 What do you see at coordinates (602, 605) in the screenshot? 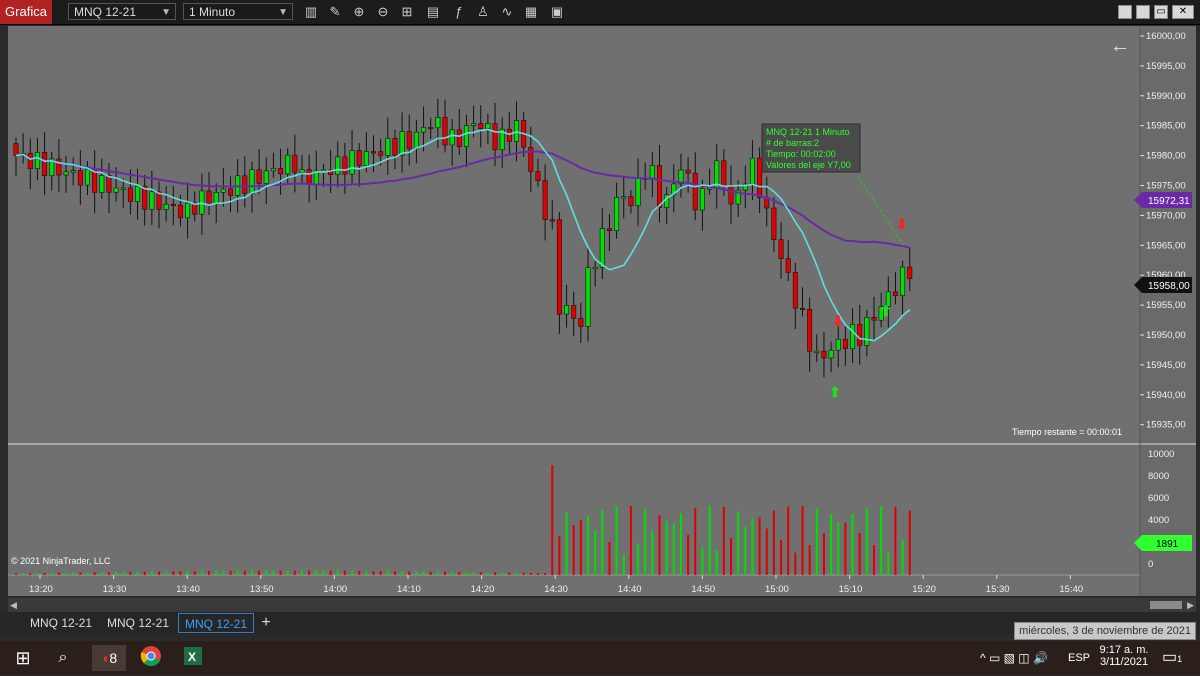
I see `horizontal-scrollbar: ◀ ▶` at bounding box center [602, 605].